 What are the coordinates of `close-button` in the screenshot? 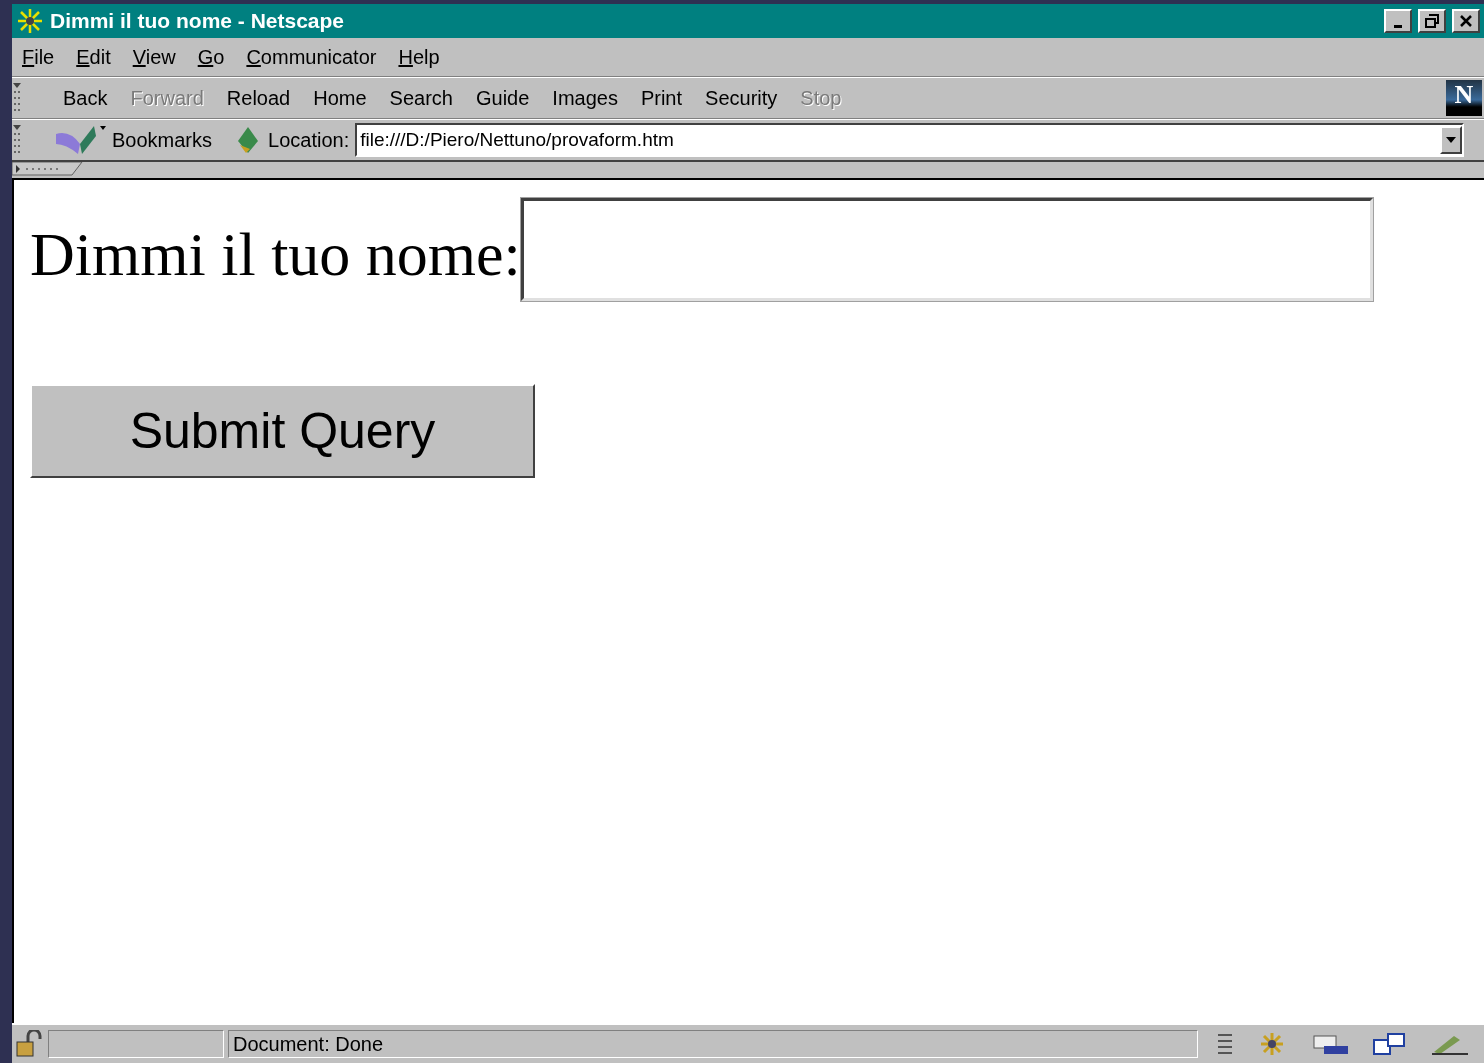 It's located at (1466, 21).